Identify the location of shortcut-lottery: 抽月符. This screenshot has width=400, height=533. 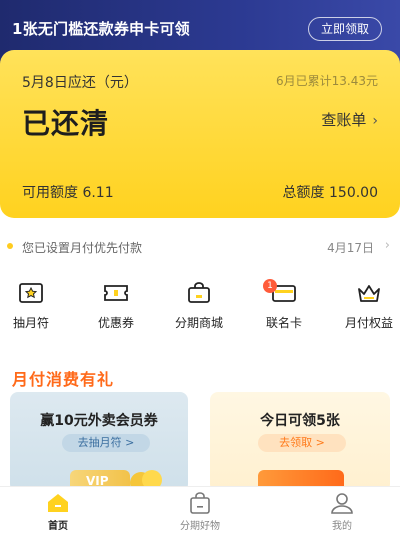
(33, 306).